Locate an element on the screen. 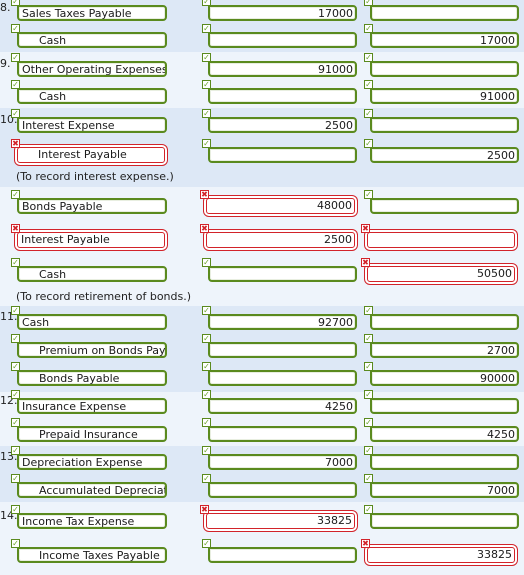  credit-field: 17000 is located at coordinates (444, 40).